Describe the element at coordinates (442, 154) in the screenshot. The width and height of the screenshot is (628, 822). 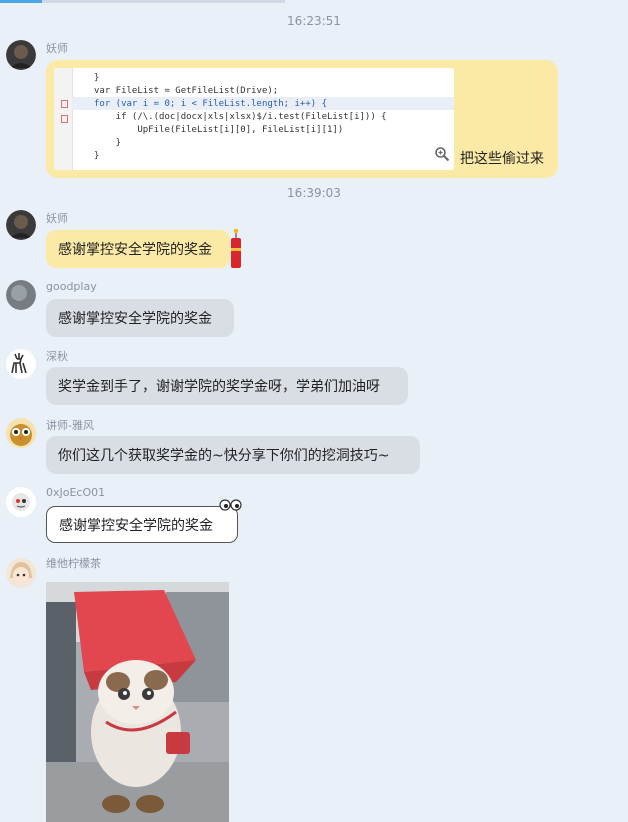
I see `zoom-icon` at that location.